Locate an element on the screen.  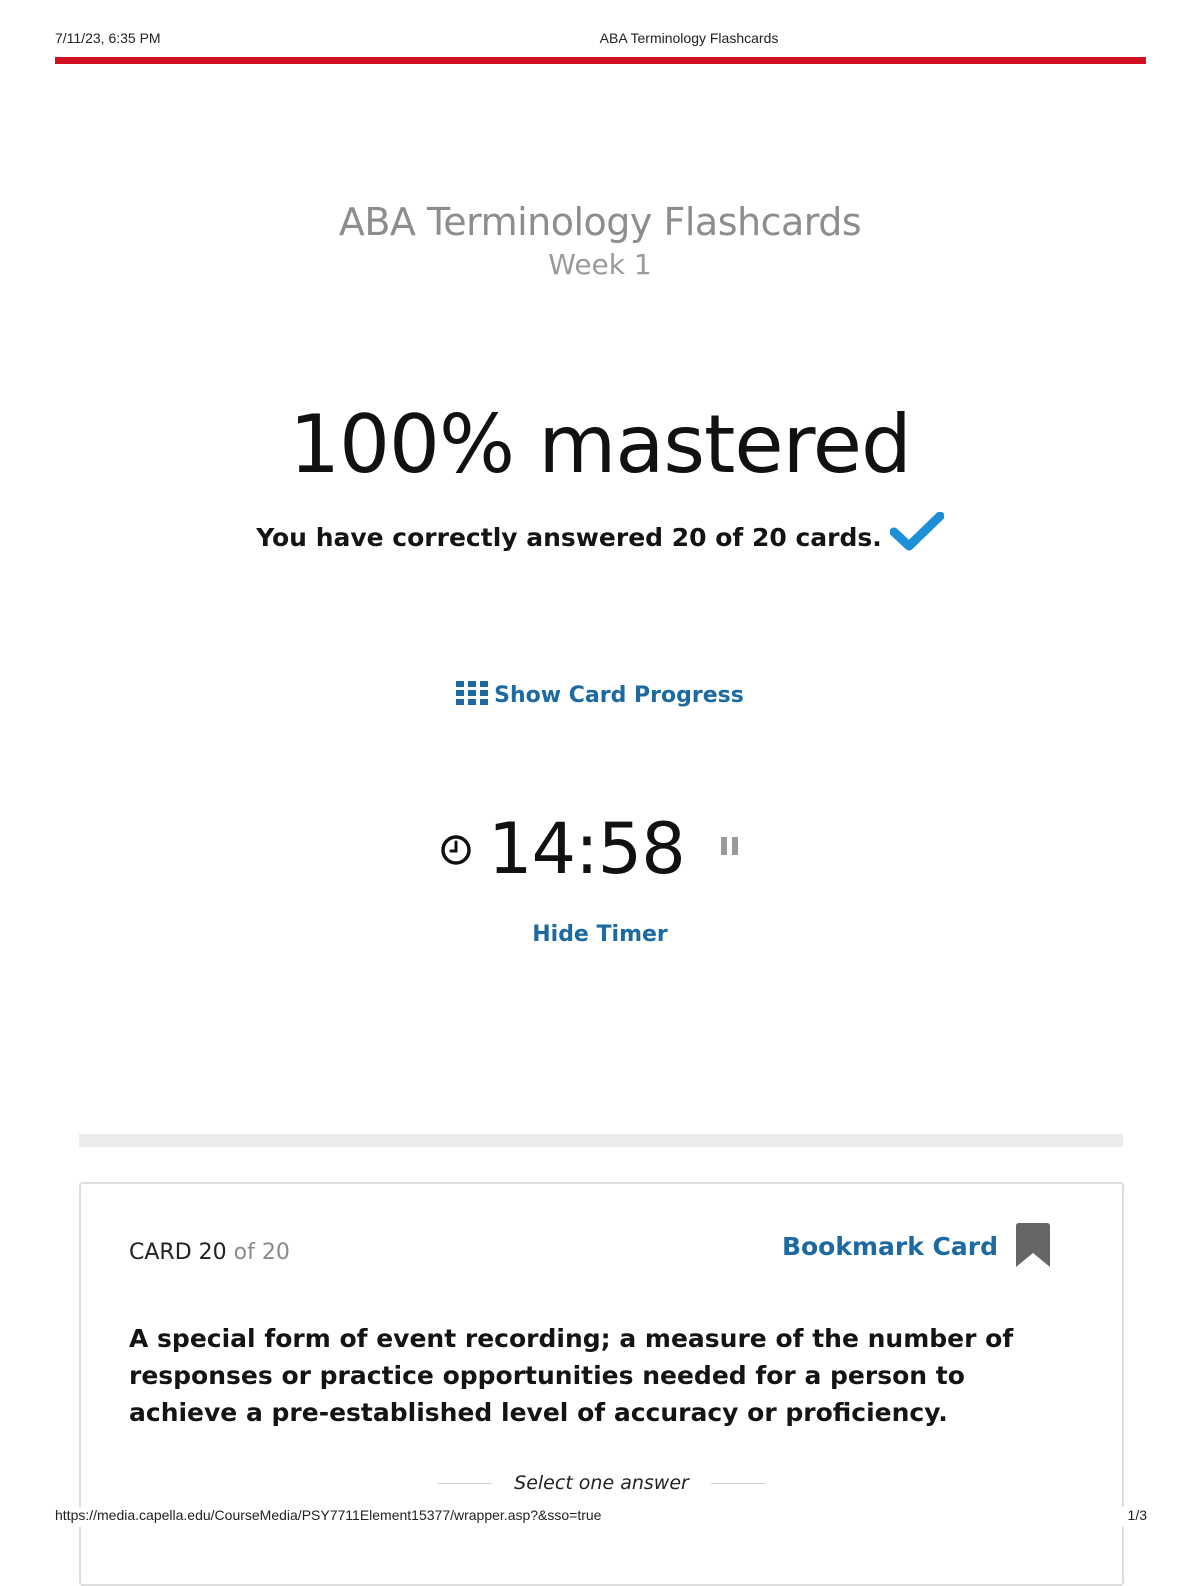
timer-value: 14:58 is located at coordinates (587, 849).